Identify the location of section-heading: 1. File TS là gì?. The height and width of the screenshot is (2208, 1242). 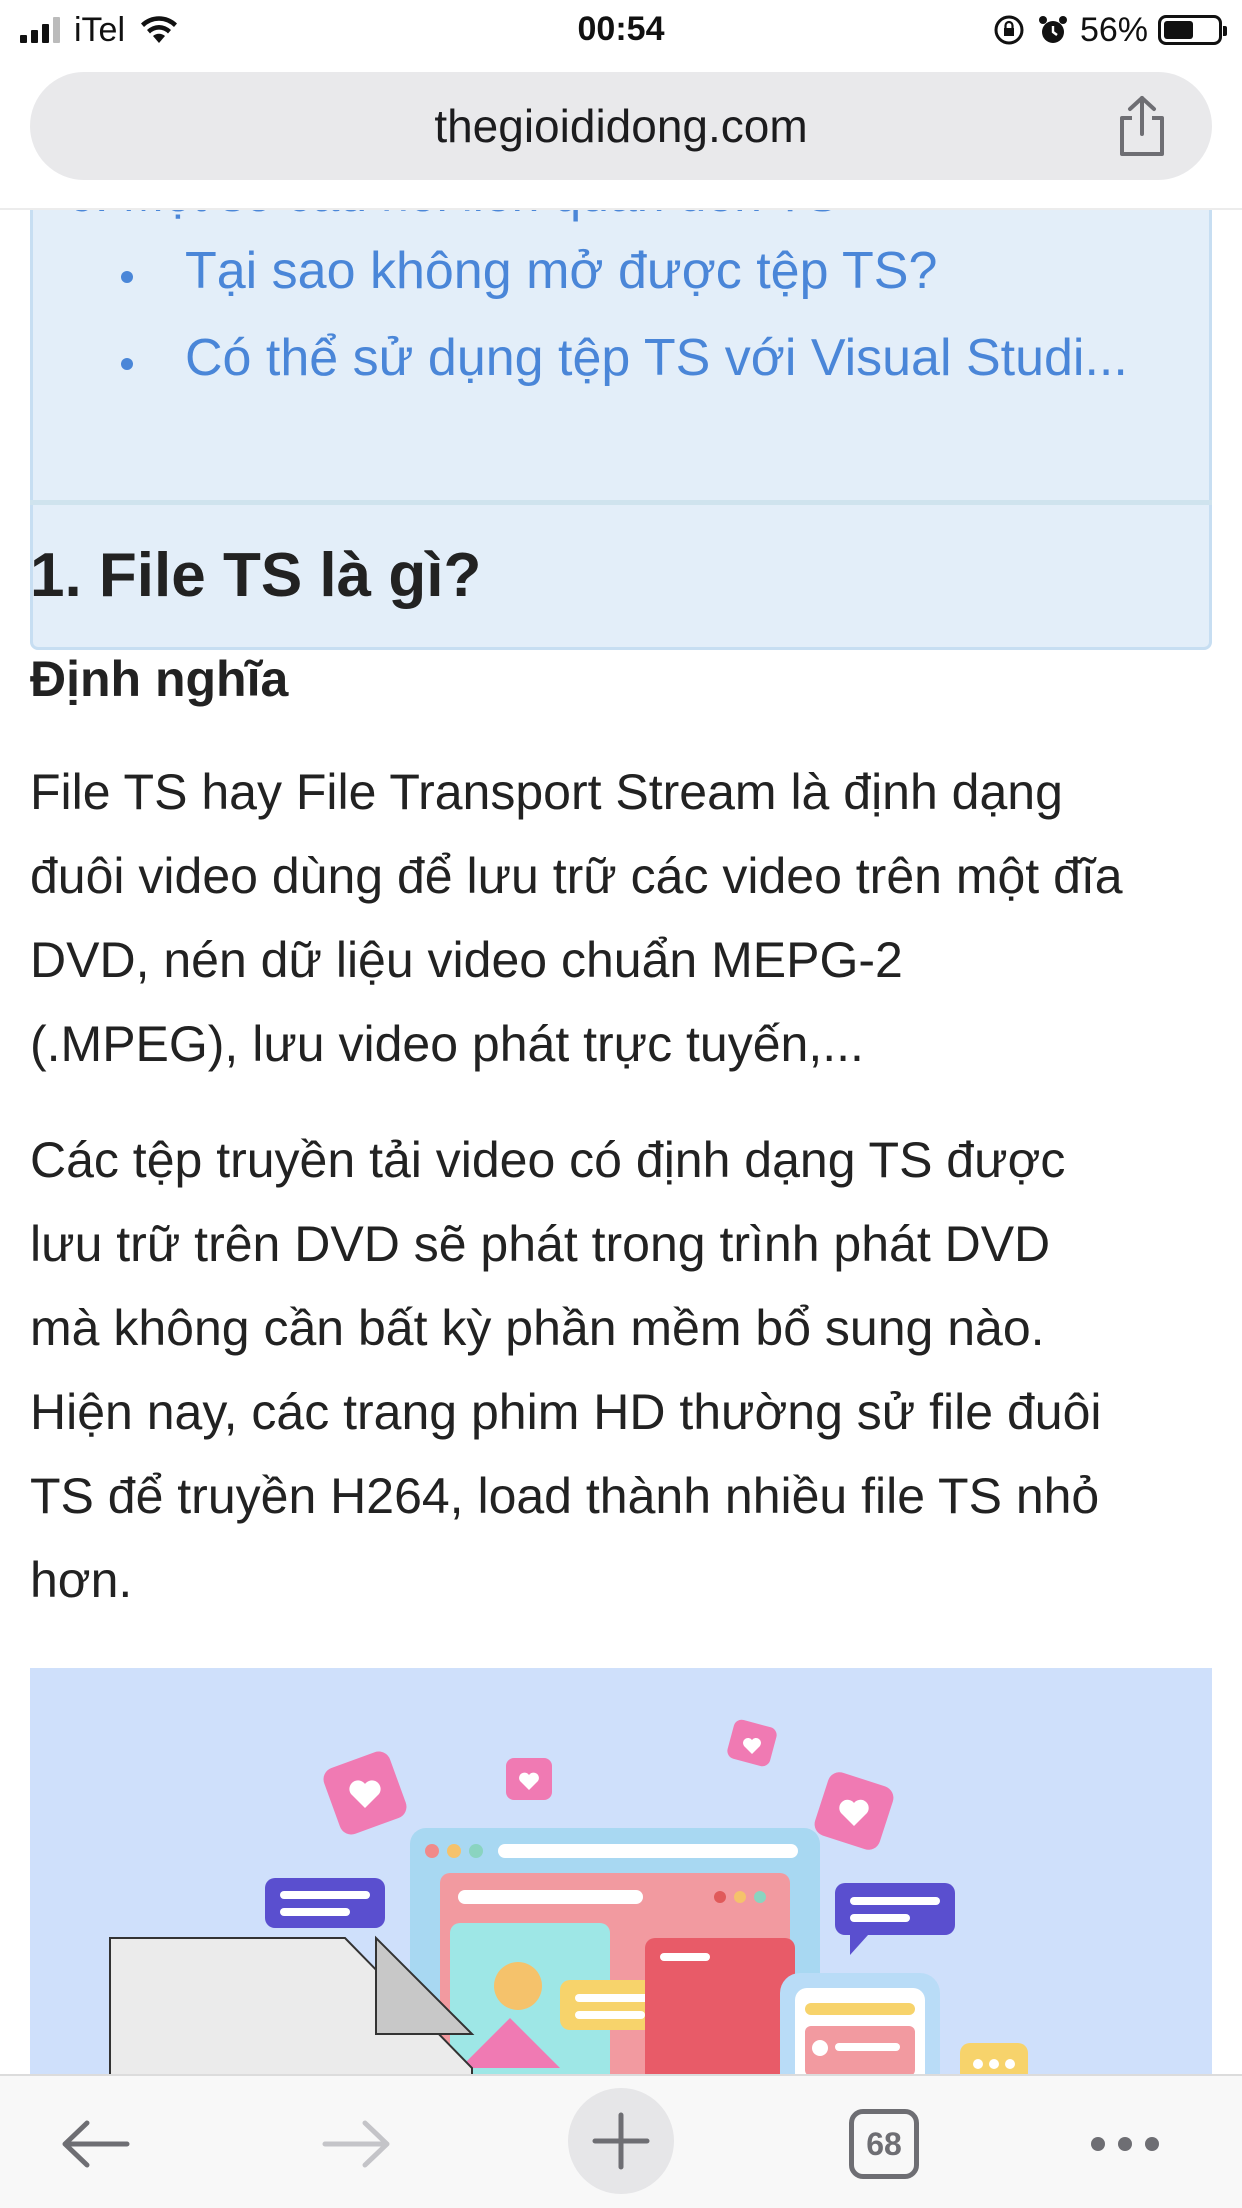
(256, 575).